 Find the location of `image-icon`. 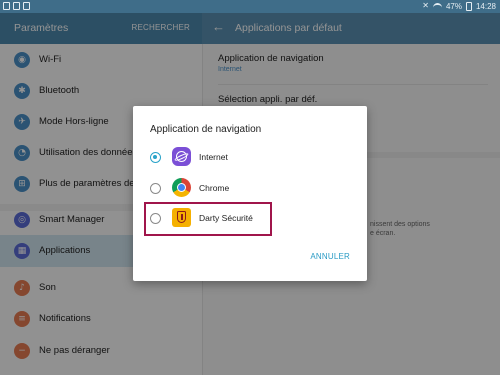

image-icon is located at coordinates (16, 6).